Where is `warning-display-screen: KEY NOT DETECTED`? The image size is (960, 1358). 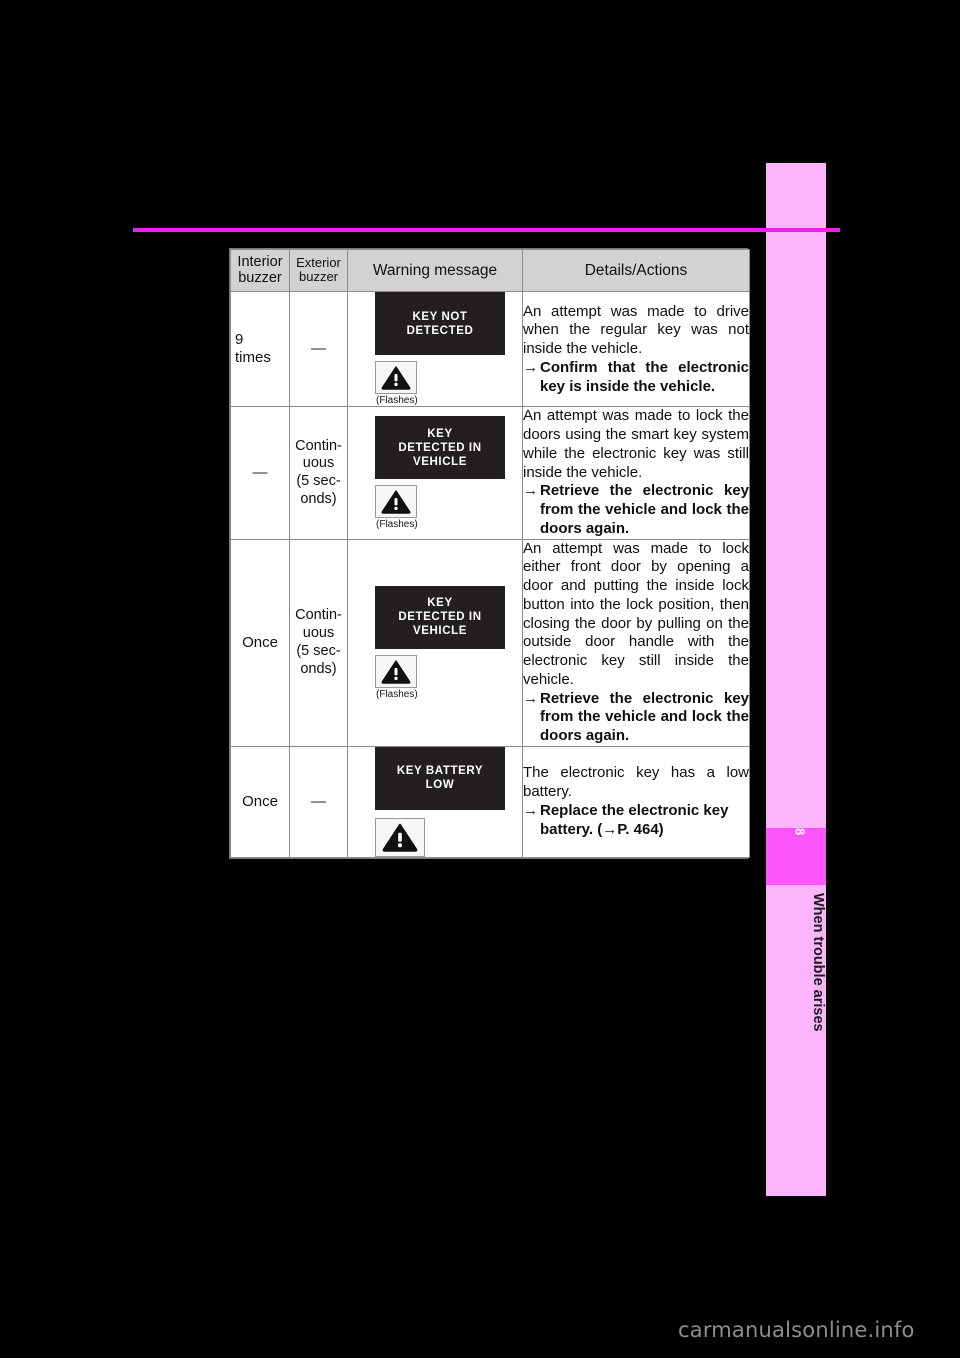 warning-display-screen: KEY NOT DETECTED is located at coordinates (440, 324).